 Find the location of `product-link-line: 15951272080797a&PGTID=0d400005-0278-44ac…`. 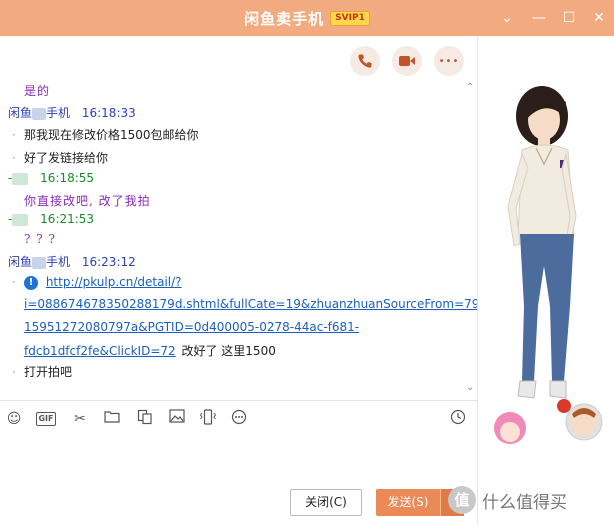

product-link-line: 15951272080797a&PGTID=0d400005-0278-44ac… is located at coordinates (191, 327).